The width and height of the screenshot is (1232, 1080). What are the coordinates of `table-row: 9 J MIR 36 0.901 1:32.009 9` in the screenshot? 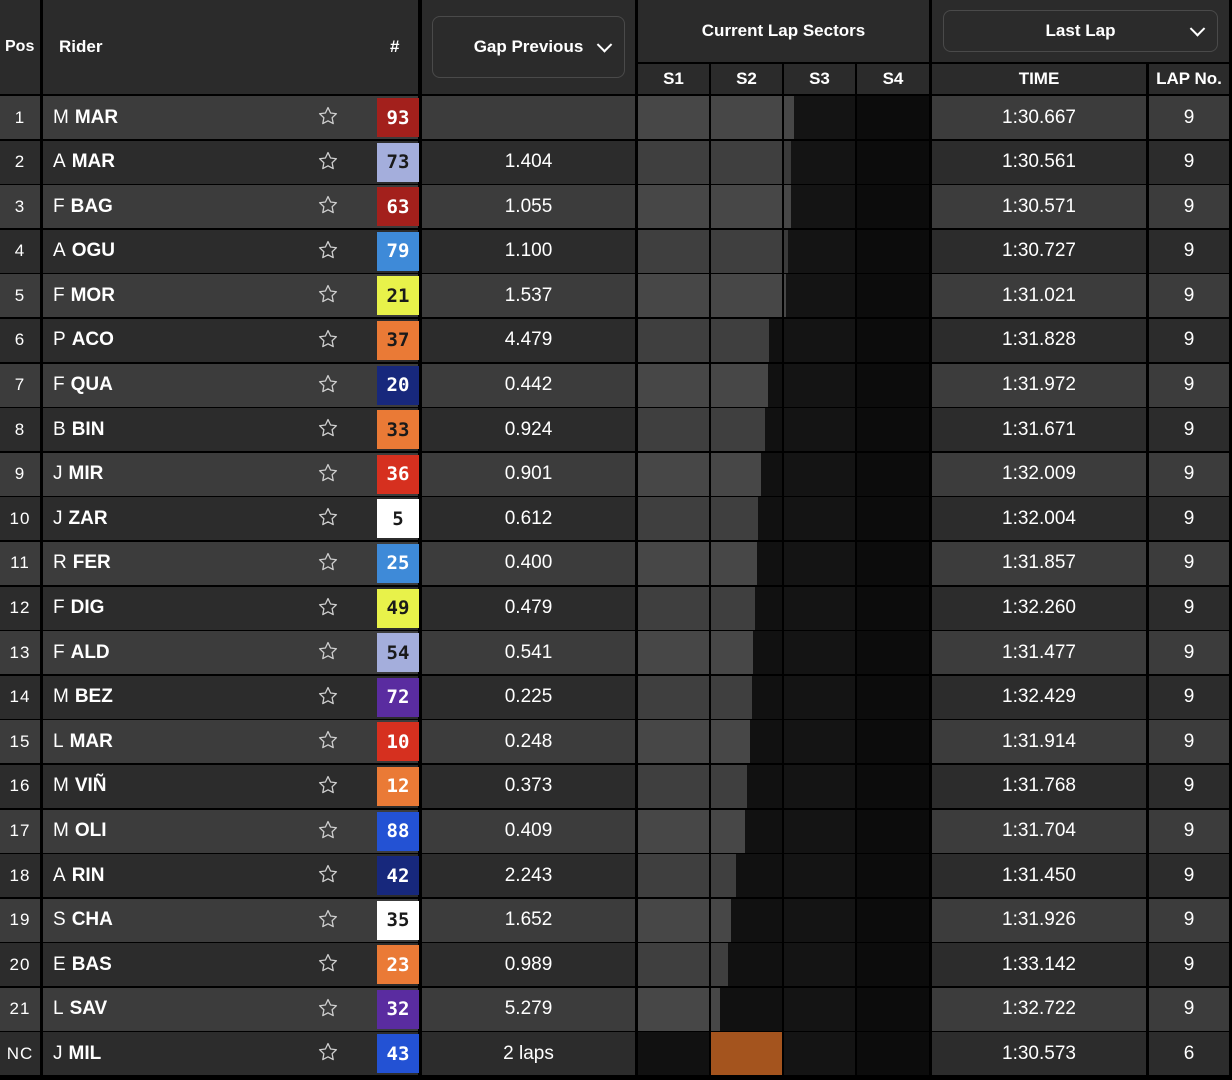 It's located at (616, 474).